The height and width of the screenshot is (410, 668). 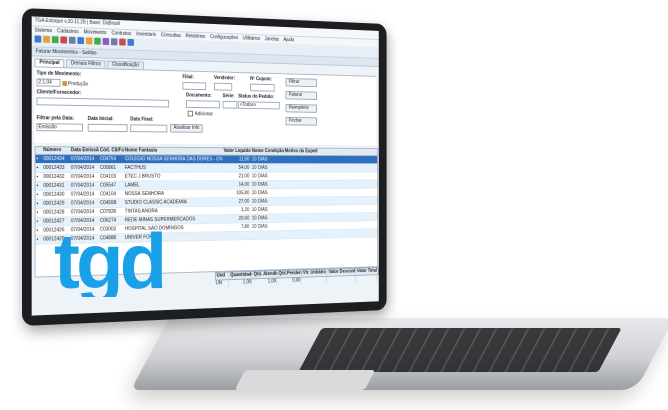 I want to click on filial-input, so click(x=194, y=86).